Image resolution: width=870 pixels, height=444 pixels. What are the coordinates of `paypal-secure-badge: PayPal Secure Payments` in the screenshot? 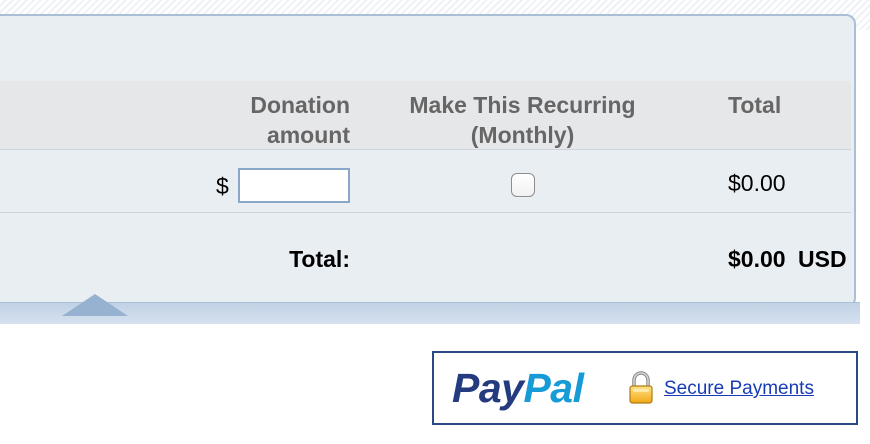 It's located at (645, 388).